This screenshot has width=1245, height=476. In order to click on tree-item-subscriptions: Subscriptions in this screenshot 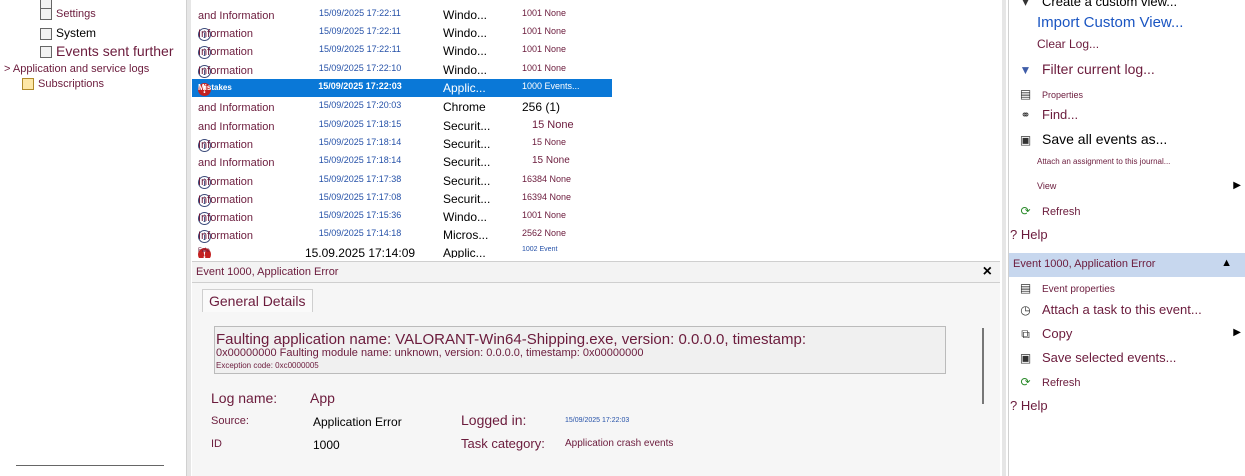, I will do `click(63, 84)`.